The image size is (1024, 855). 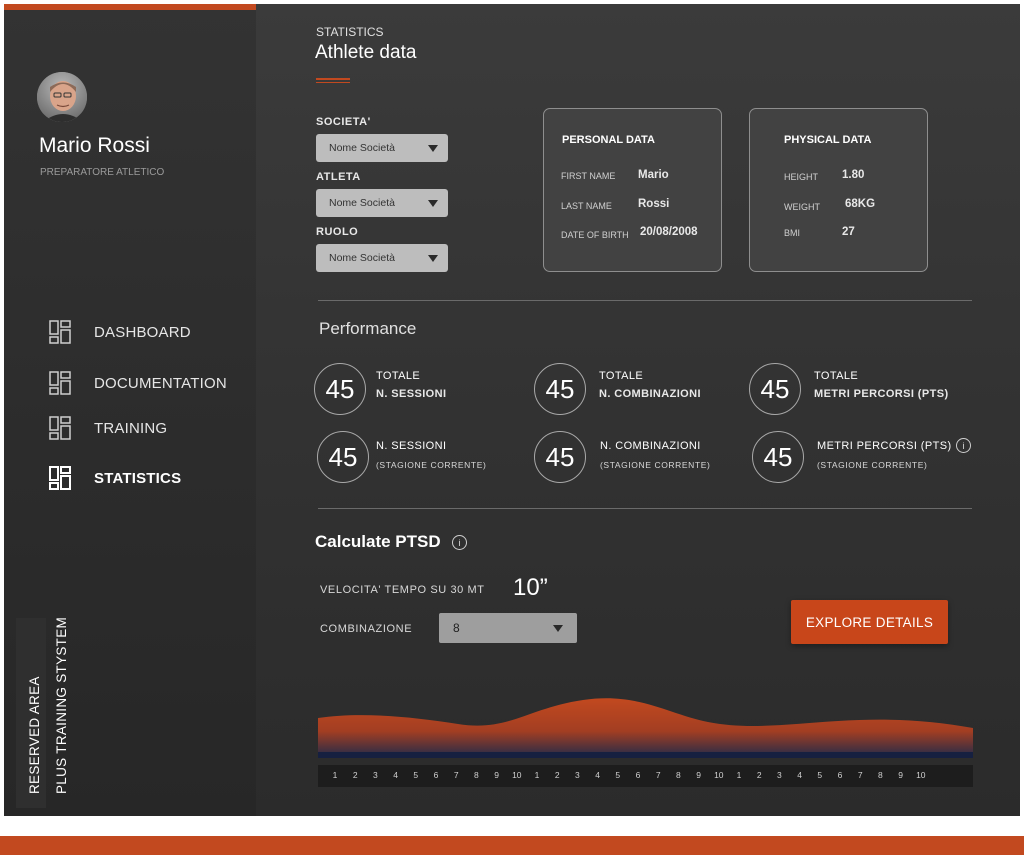 What do you see at coordinates (131, 428) in the screenshot?
I see `nav-label-training: TRAINING` at bounding box center [131, 428].